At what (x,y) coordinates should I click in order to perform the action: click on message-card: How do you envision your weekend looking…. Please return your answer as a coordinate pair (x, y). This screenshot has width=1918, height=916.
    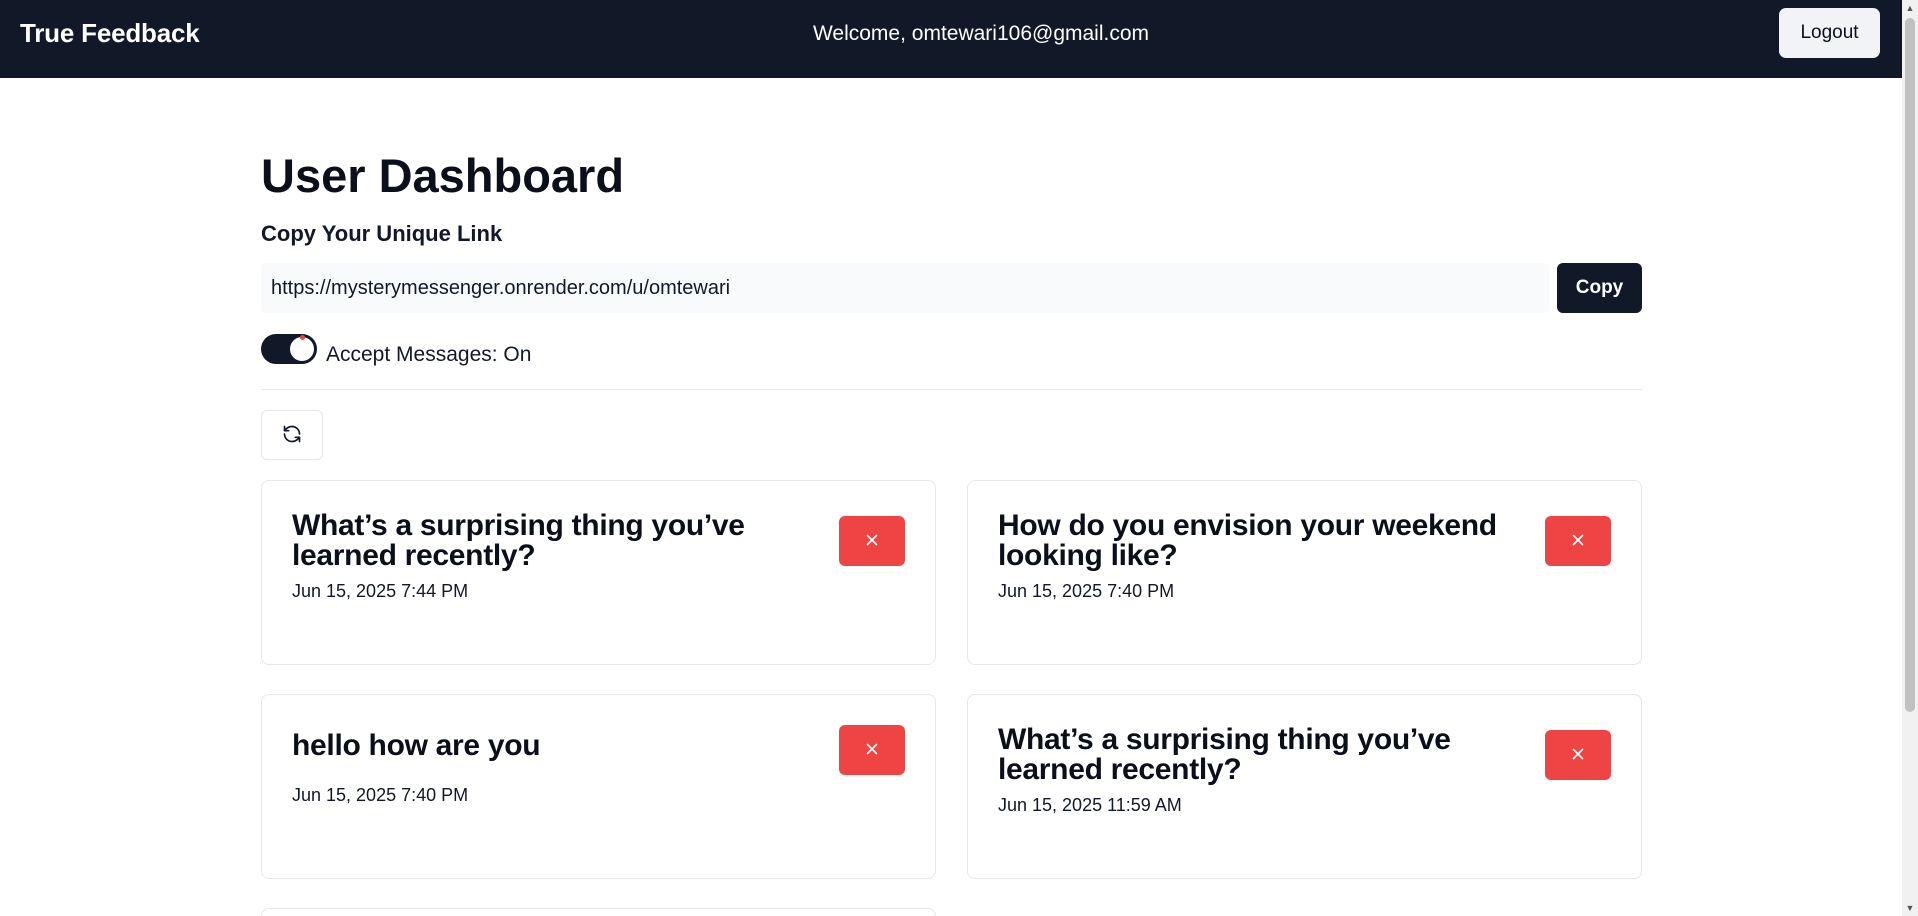
    Looking at the image, I should click on (1304, 572).